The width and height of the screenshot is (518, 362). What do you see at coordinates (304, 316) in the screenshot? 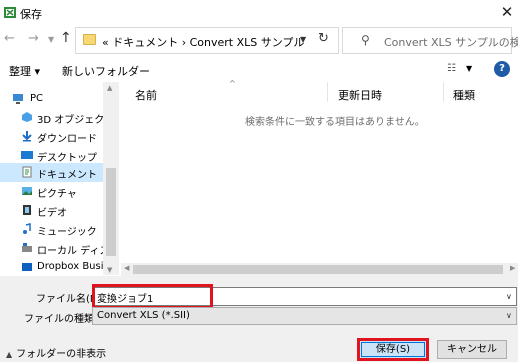
I see `filetype-select: Convert XLS (*.SII)` at bounding box center [304, 316].